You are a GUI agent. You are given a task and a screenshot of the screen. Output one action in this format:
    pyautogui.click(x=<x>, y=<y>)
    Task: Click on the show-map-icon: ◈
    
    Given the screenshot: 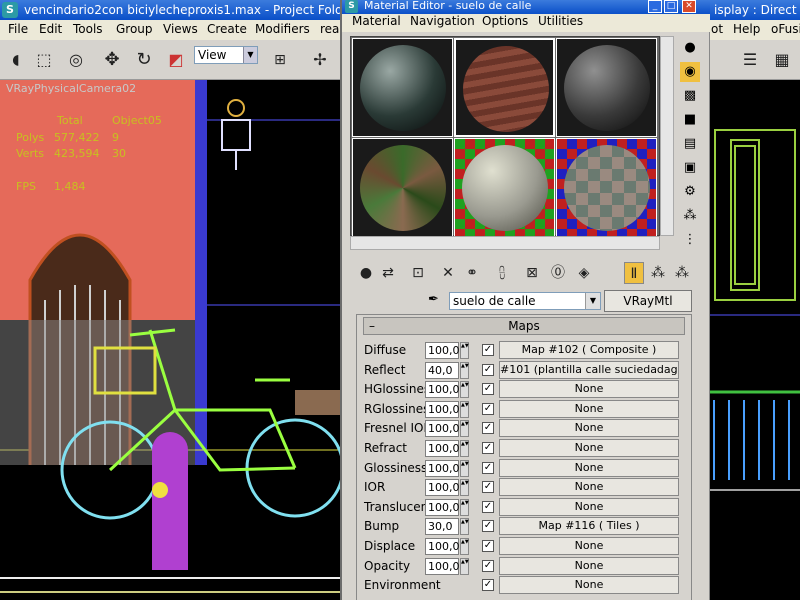 What is the action you would take?
    pyautogui.click(x=584, y=273)
    